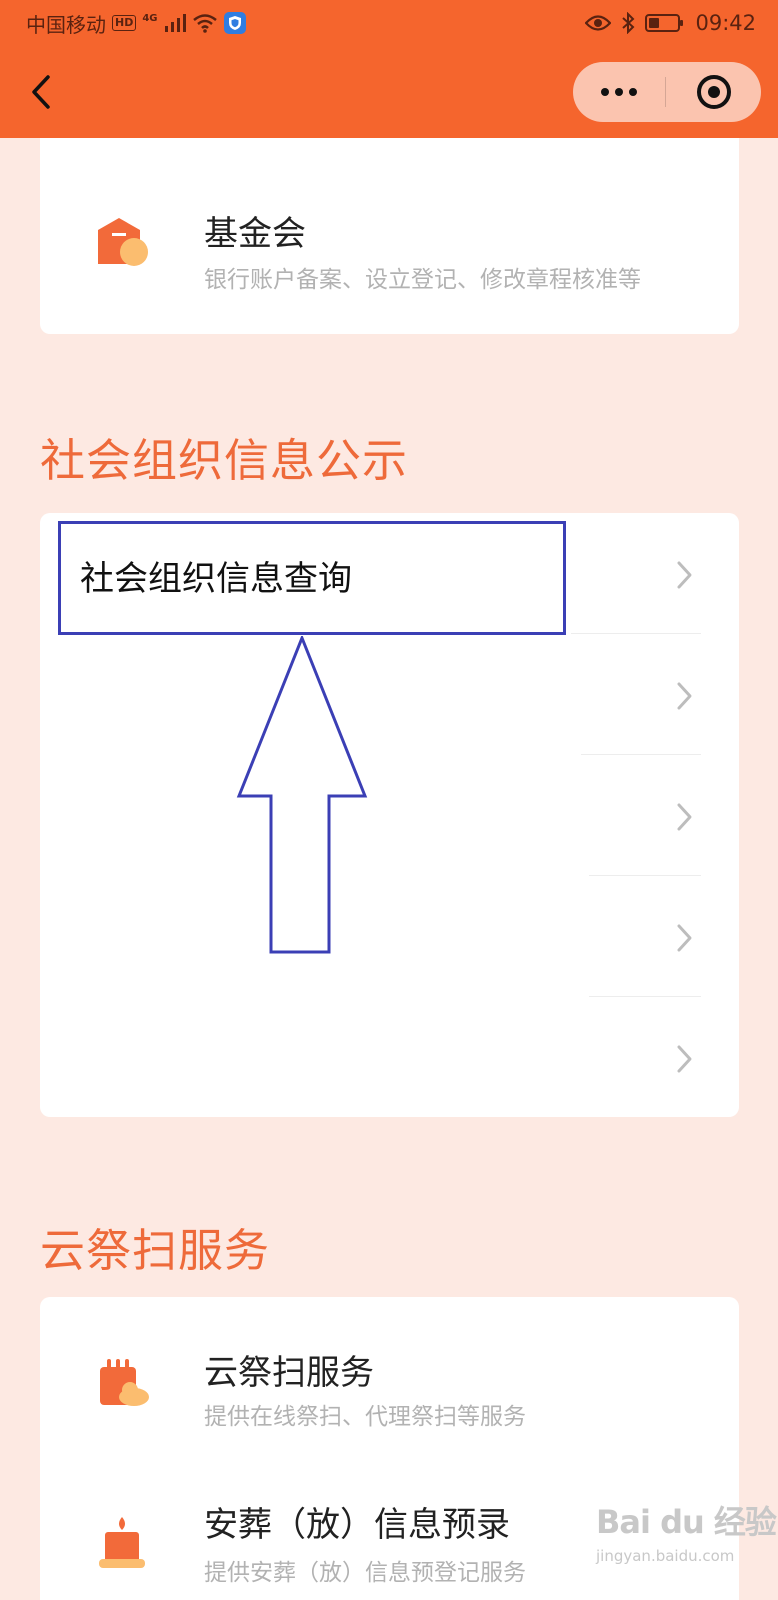  I want to click on more-dots-icon, so click(605, 92).